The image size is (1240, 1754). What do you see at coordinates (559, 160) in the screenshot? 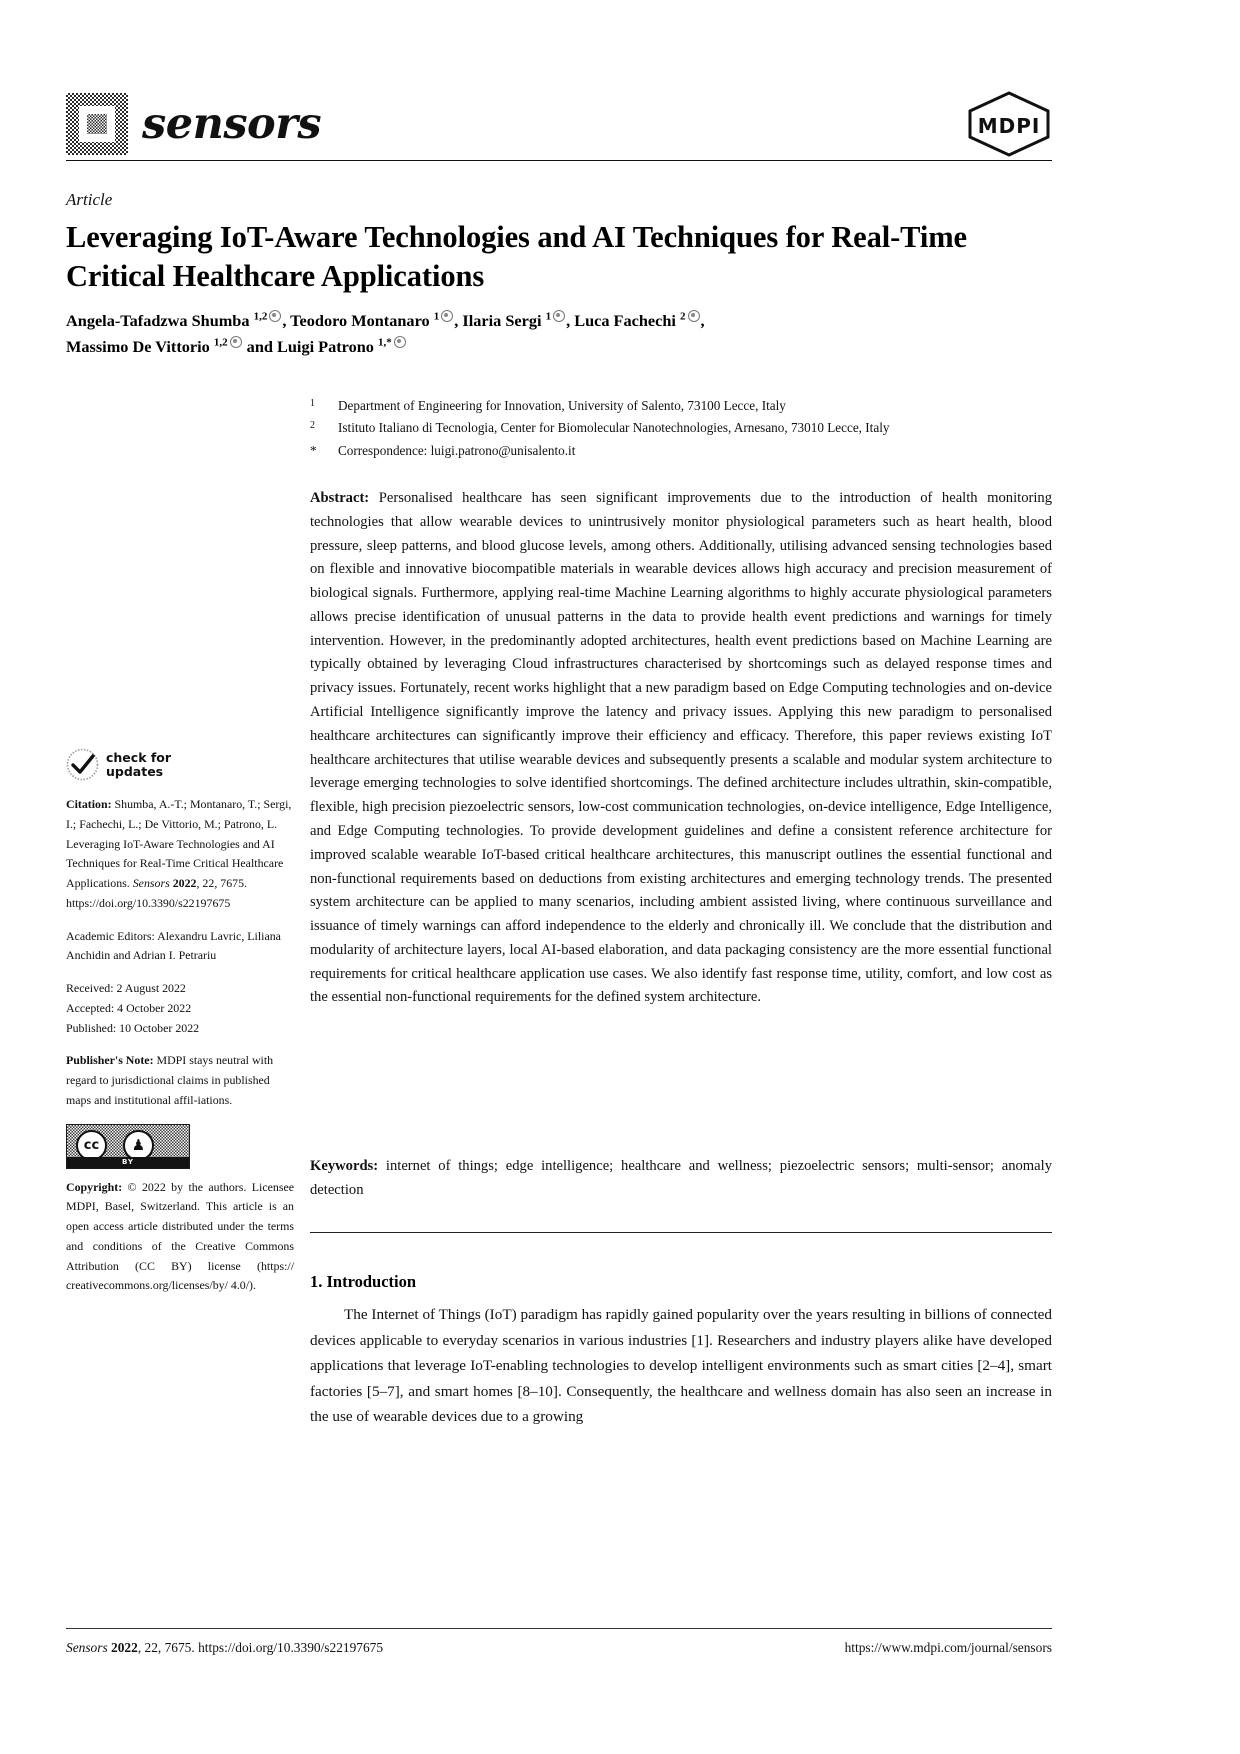
I see `masthead-divider` at bounding box center [559, 160].